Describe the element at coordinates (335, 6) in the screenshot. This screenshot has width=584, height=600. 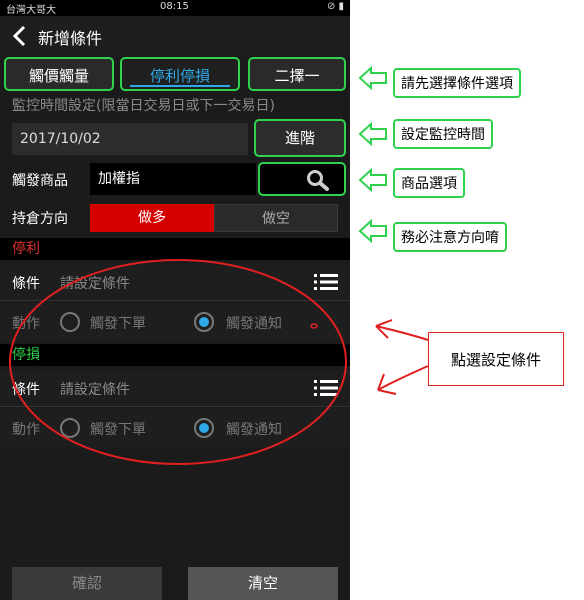
I see `status-icons: ⊘ ▮` at that location.